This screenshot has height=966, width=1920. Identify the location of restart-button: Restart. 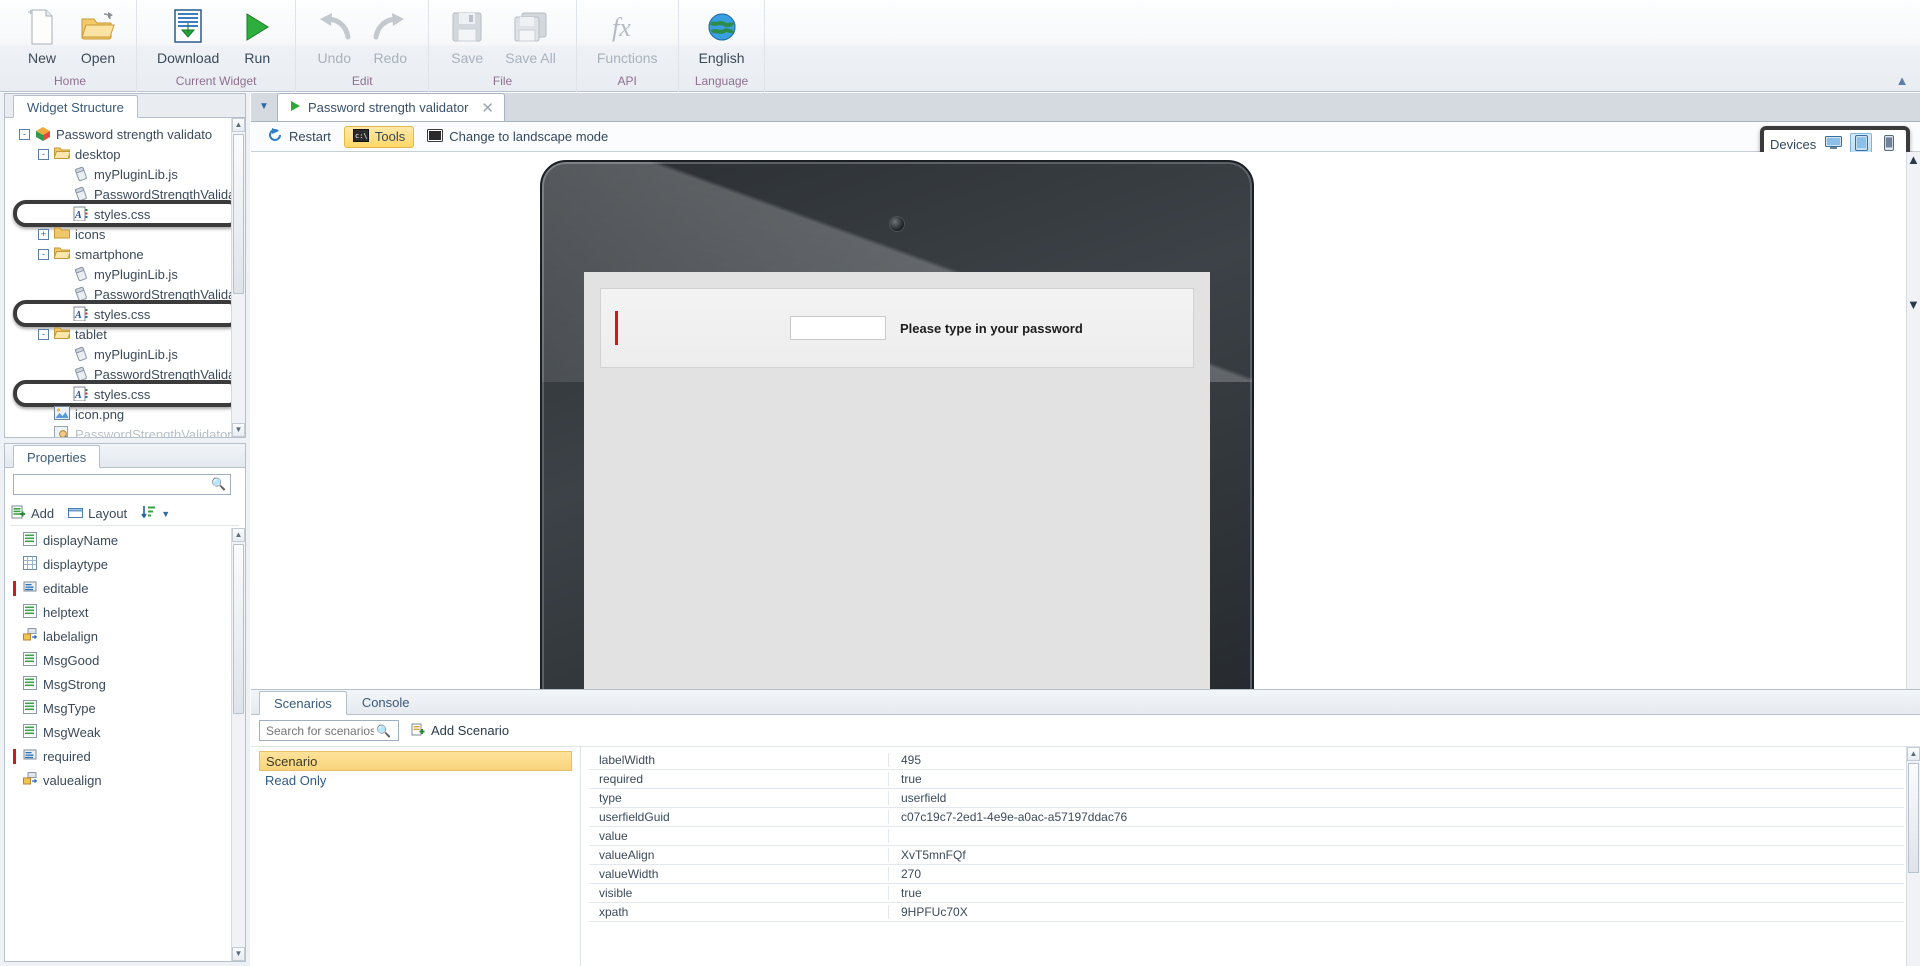
(299, 137).